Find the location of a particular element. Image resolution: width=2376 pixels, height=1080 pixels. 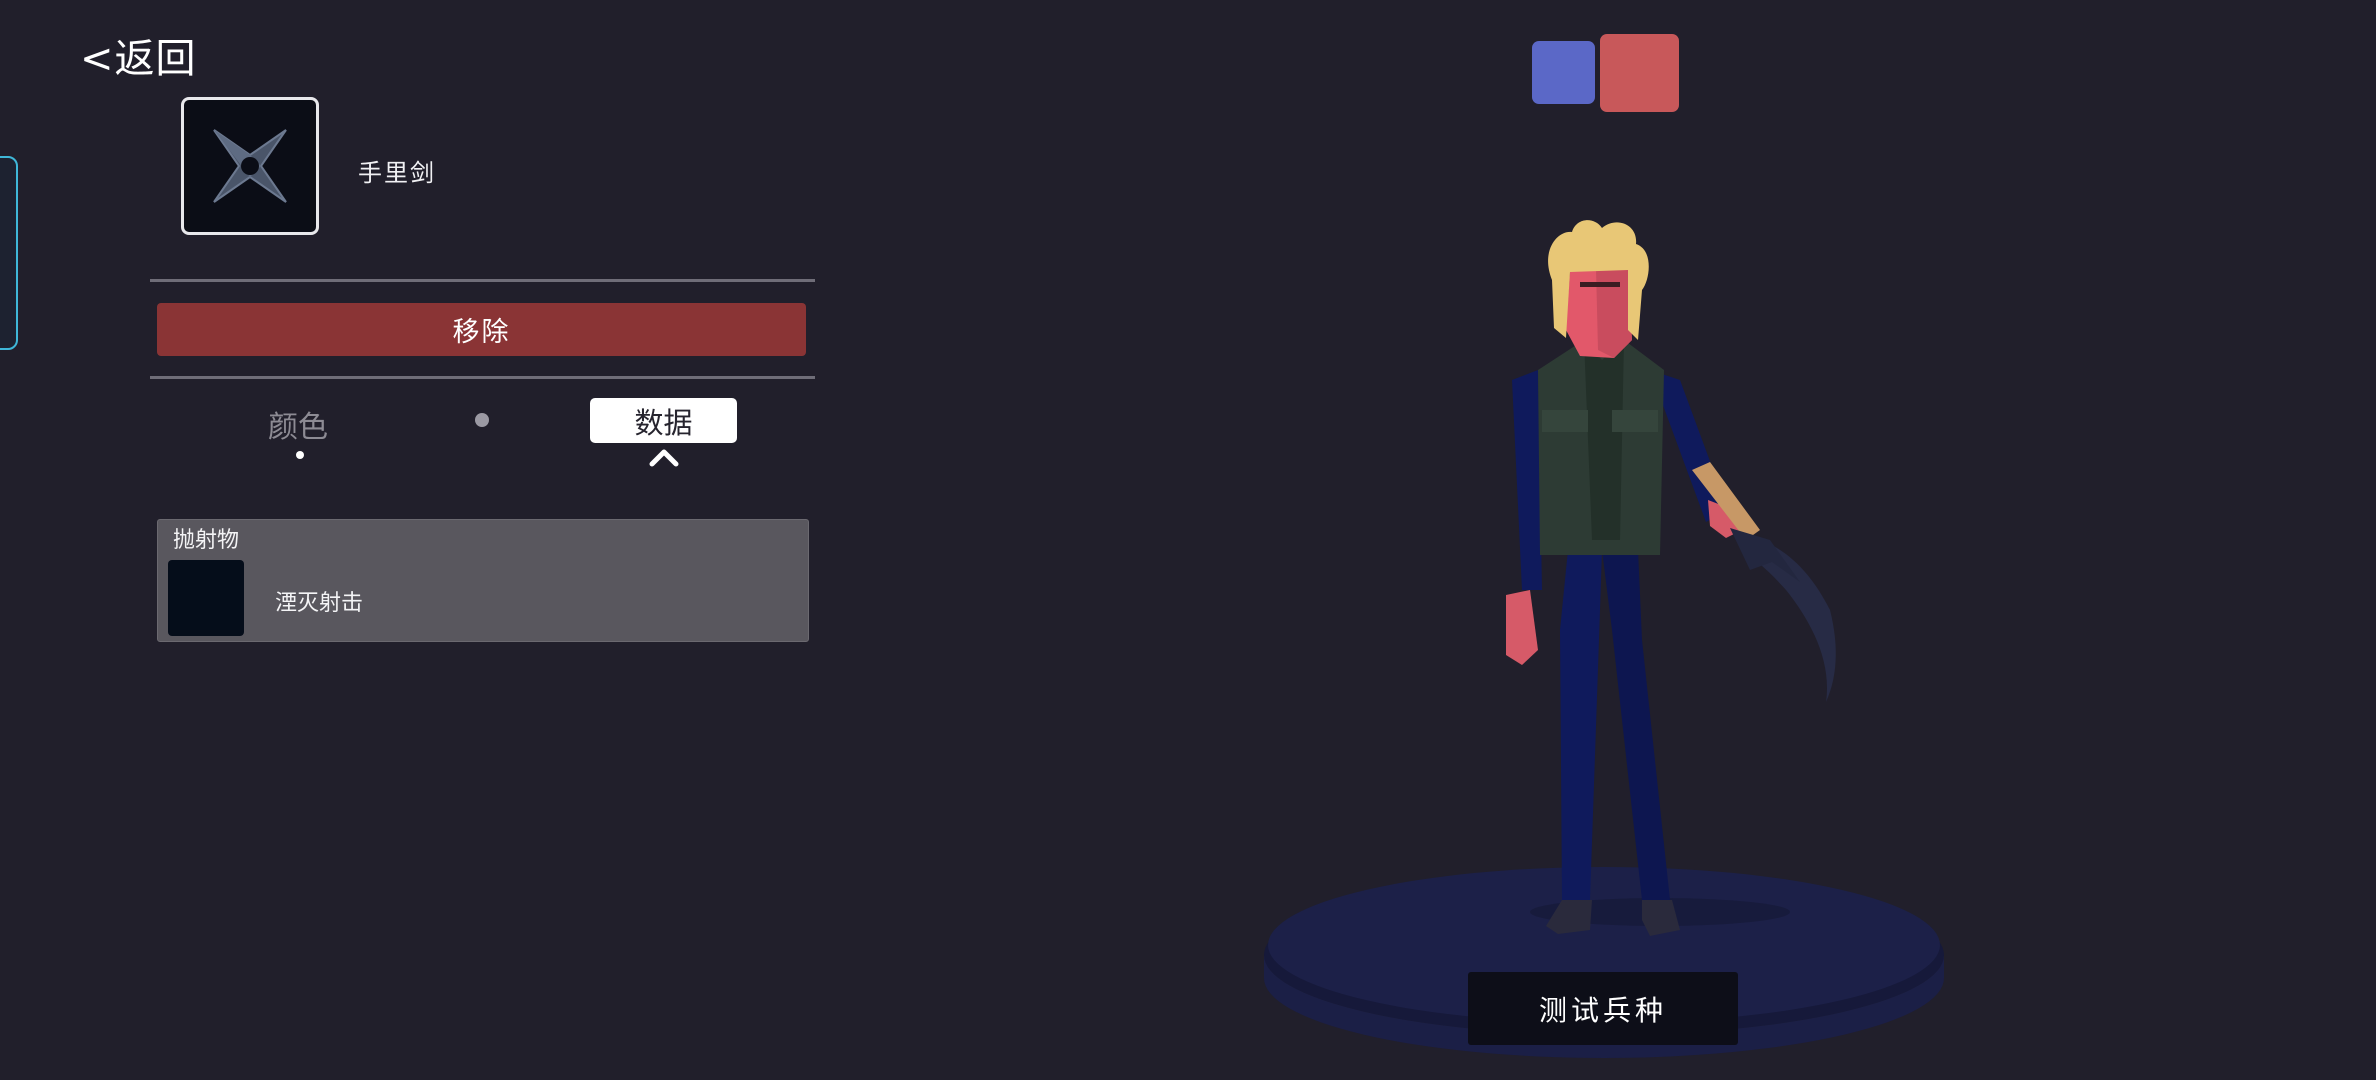

team-red-button is located at coordinates (1639, 73).